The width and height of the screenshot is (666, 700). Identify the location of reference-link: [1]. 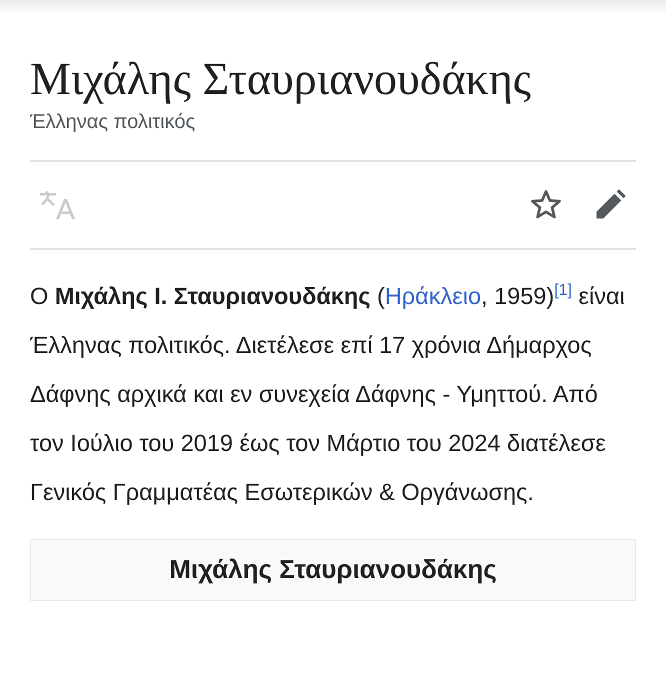
(563, 290).